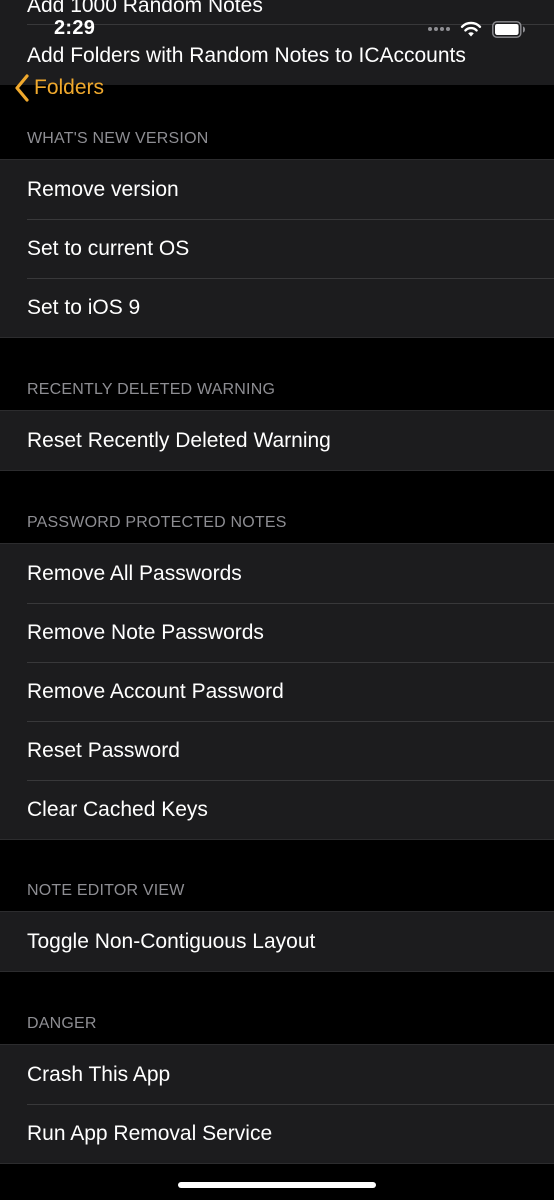 Image resolution: width=554 pixels, height=1200 pixels. What do you see at coordinates (69, 87) in the screenshot?
I see `back-button-label: Folders` at bounding box center [69, 87].